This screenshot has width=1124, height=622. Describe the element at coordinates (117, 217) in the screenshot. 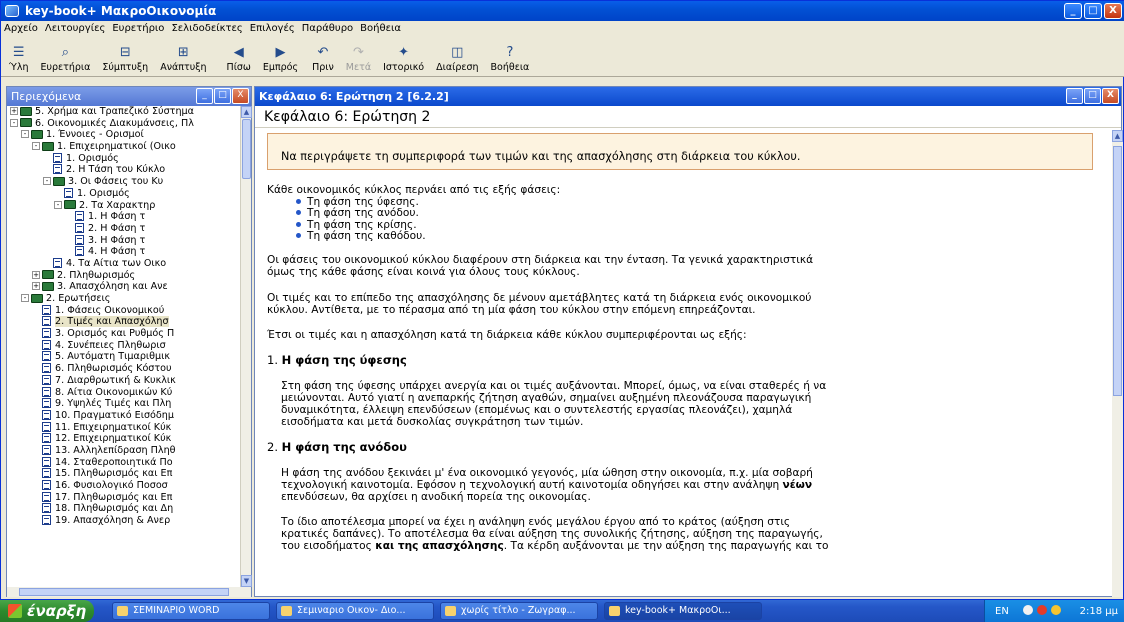

I see `tree-item-label: 1. Η Φάση τ` at that location.